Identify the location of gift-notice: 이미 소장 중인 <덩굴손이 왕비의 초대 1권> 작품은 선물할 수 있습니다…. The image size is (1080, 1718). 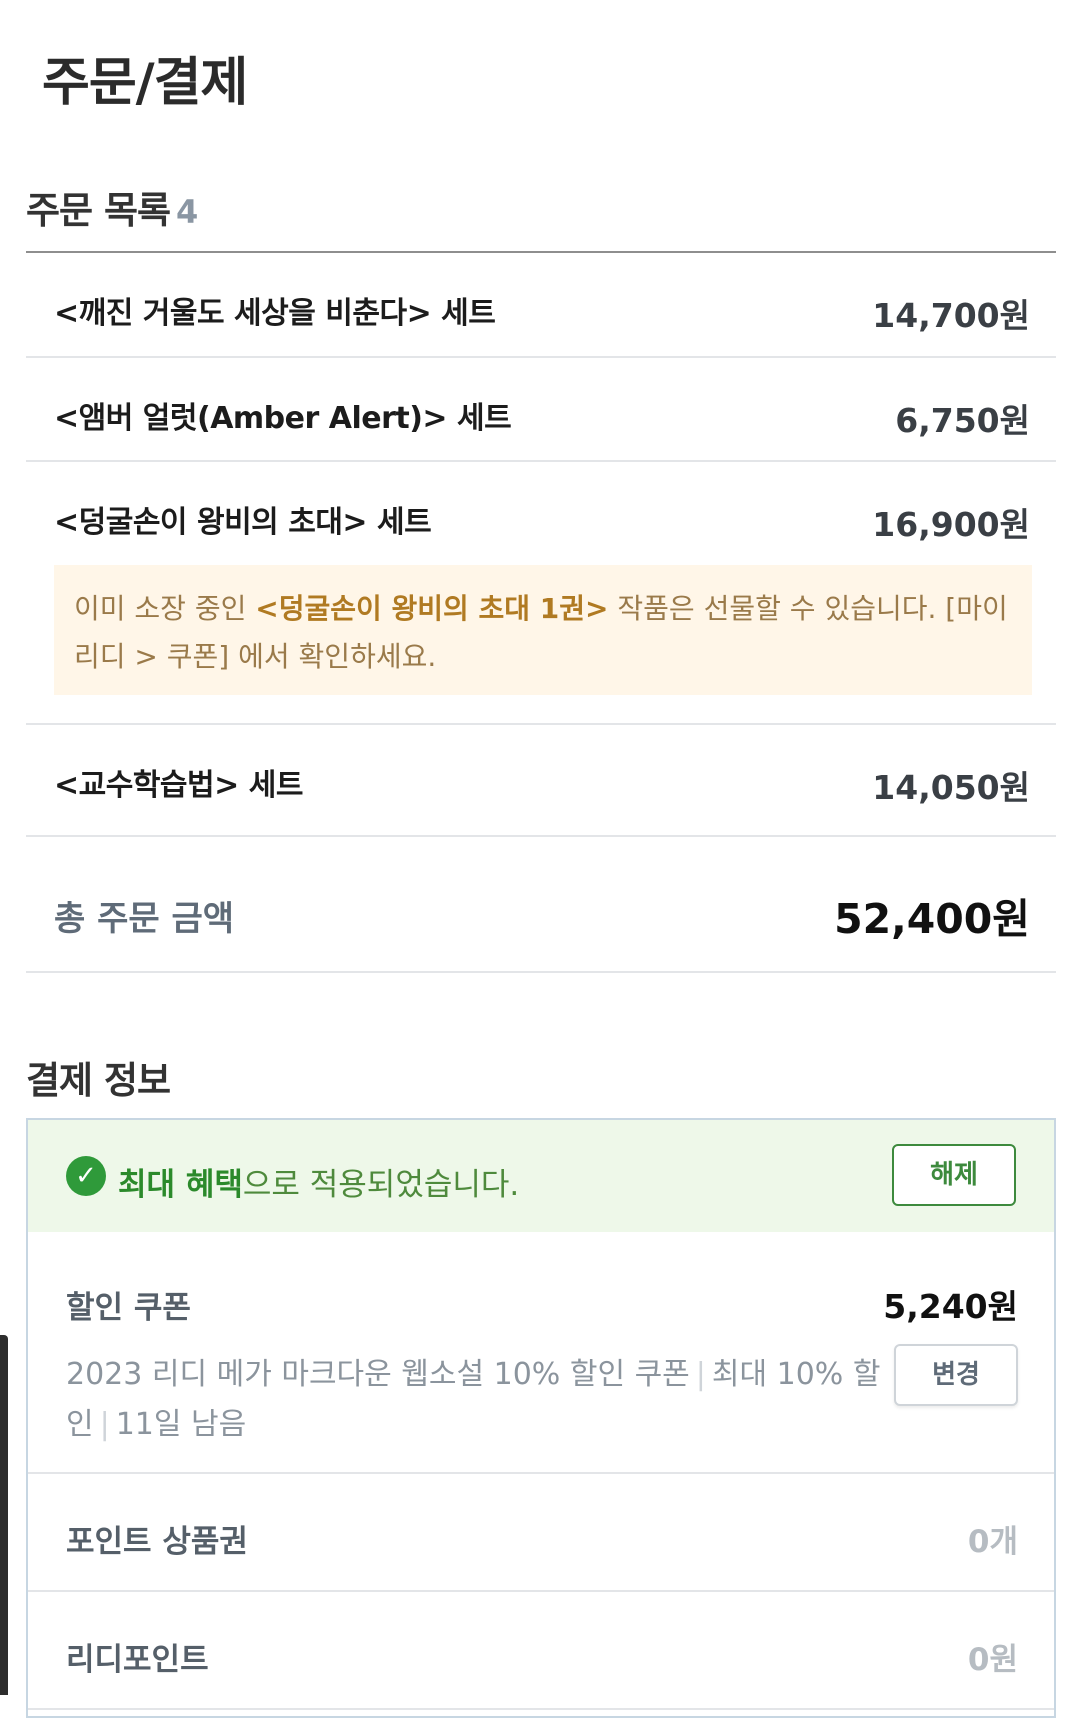
(543, 630).